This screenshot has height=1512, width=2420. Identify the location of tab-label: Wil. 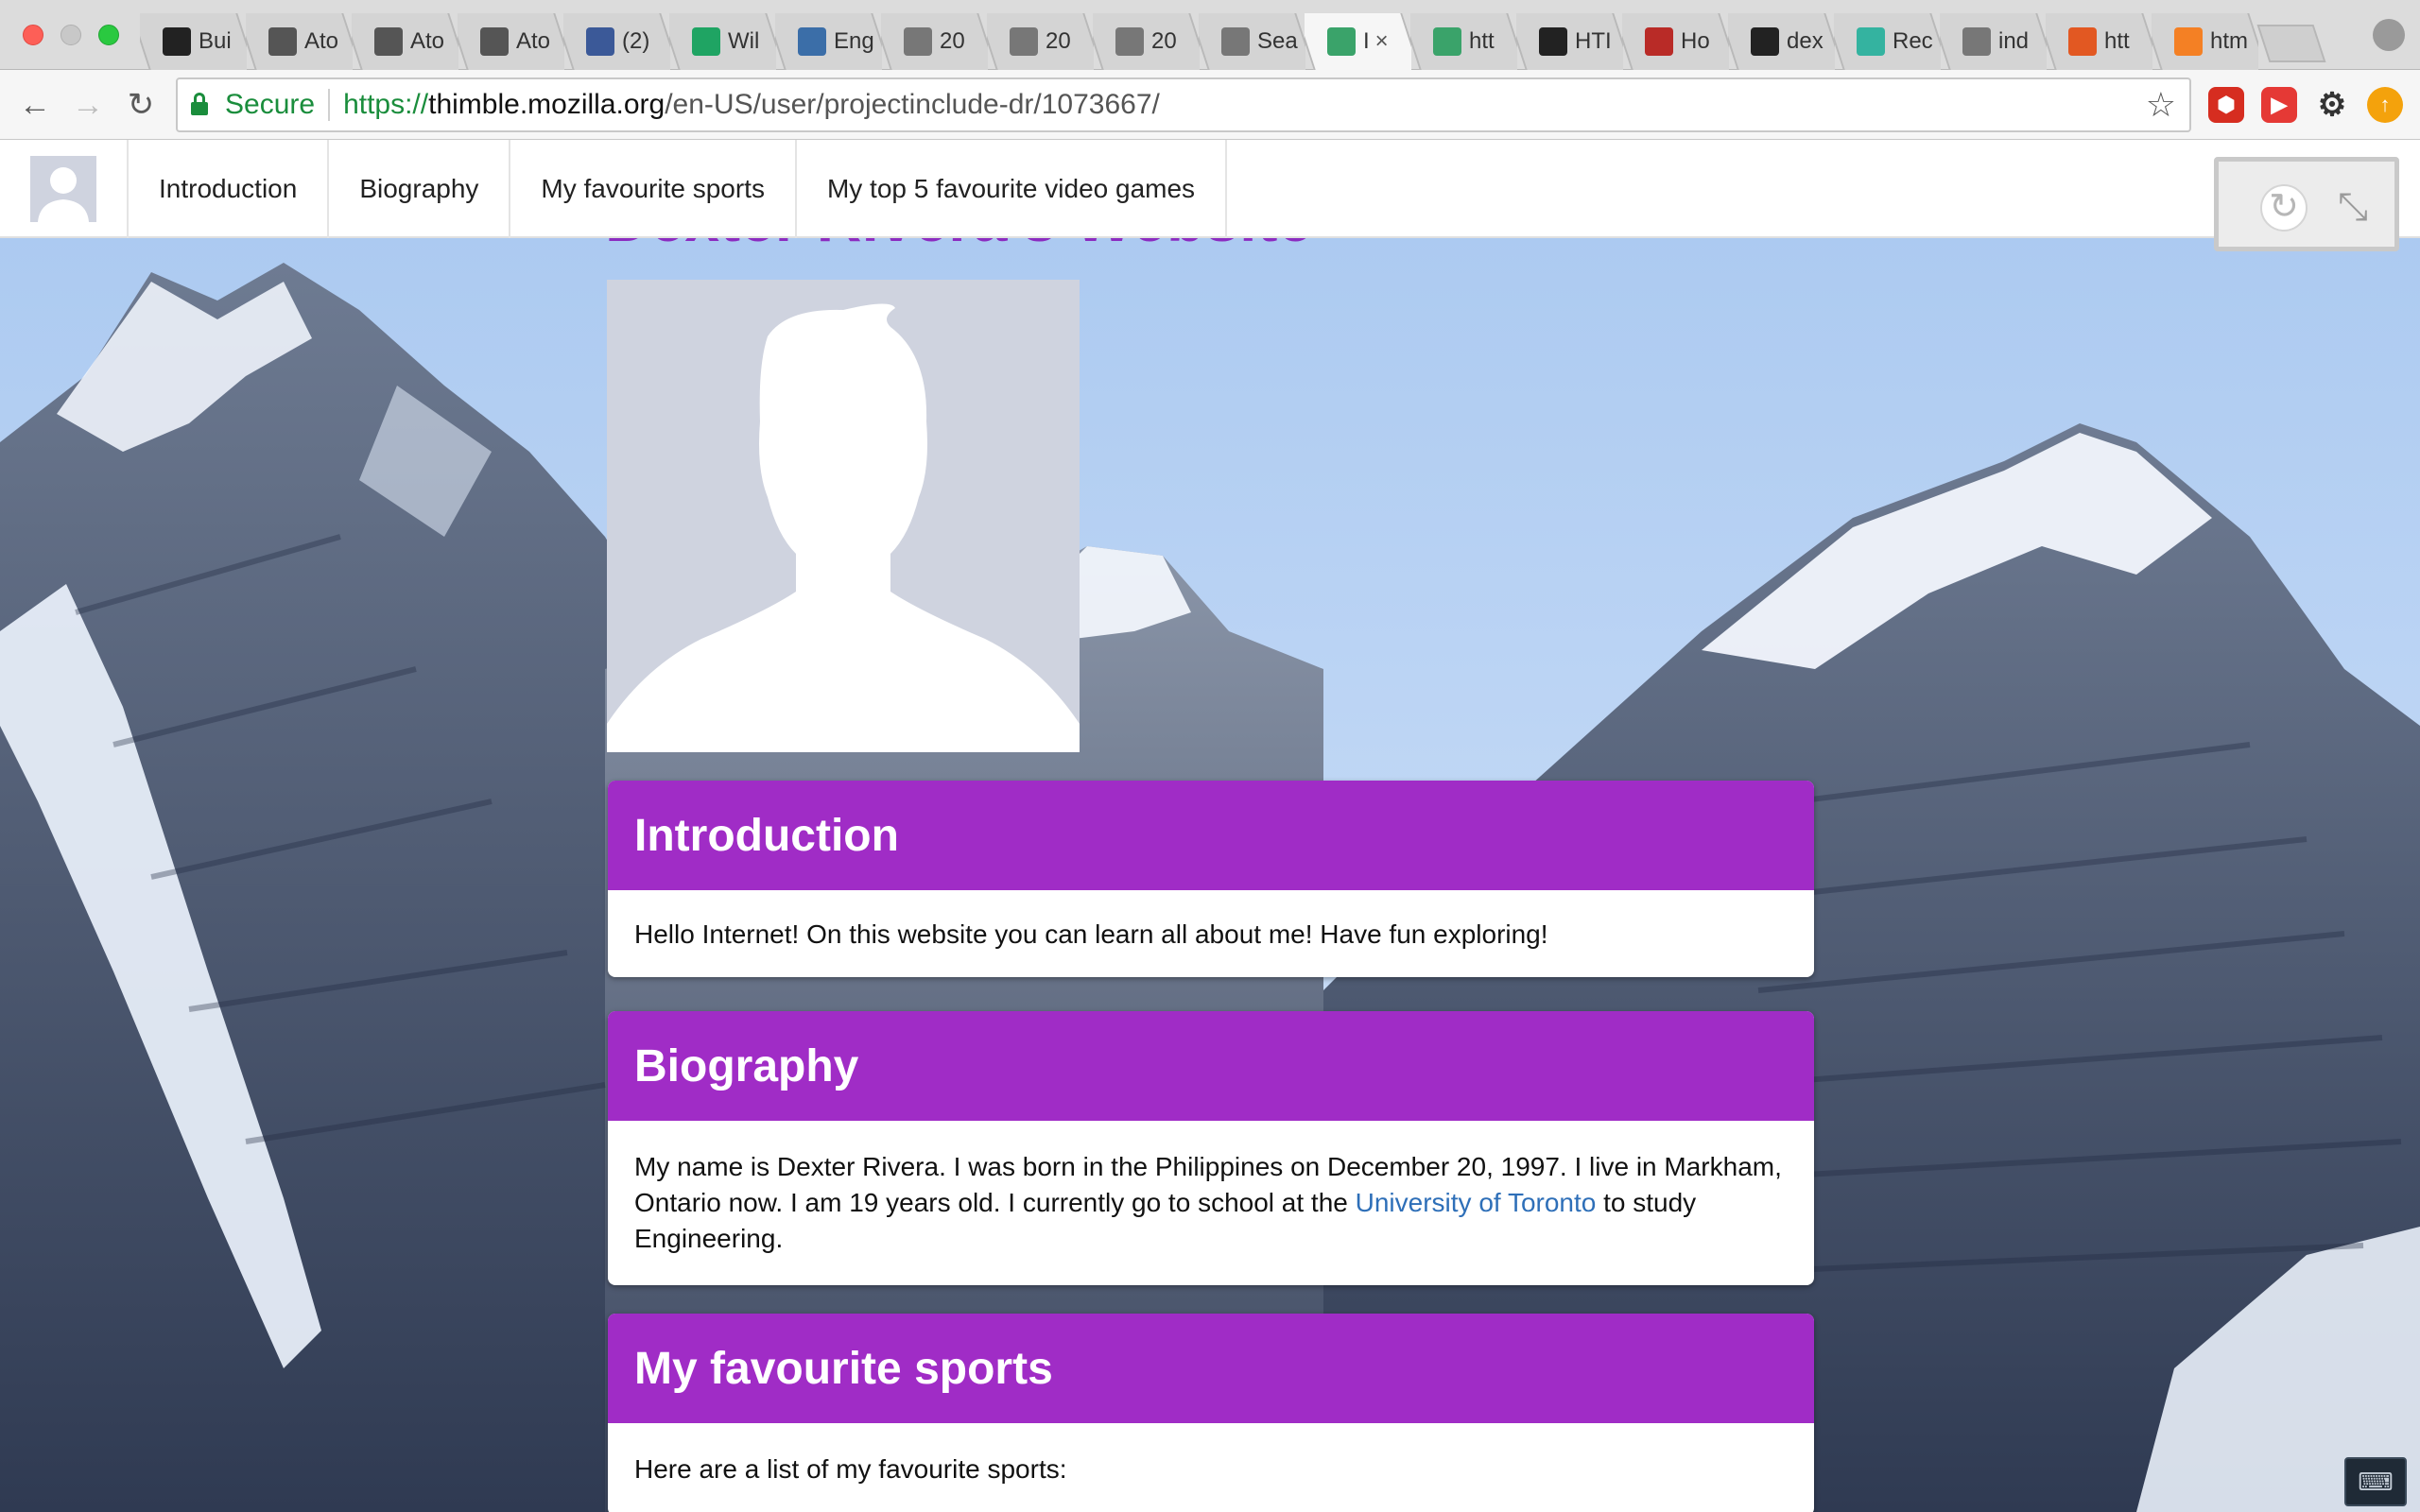
(744, 41).